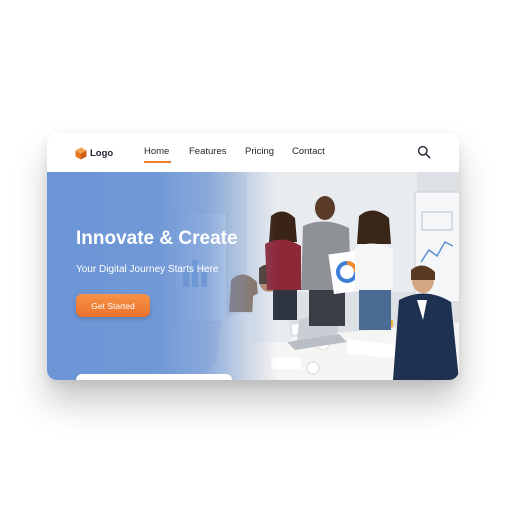  What do you see at coordinates (424, 152) in the screenshot?
I see `search-icon` at bounding box center [424, 152].